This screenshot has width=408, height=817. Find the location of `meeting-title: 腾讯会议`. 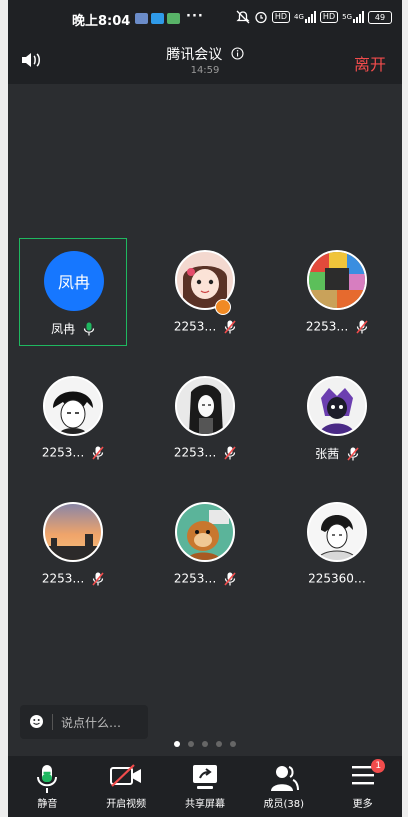

meeting-title: 腾讯会议 is located at coordinates (194, 55).